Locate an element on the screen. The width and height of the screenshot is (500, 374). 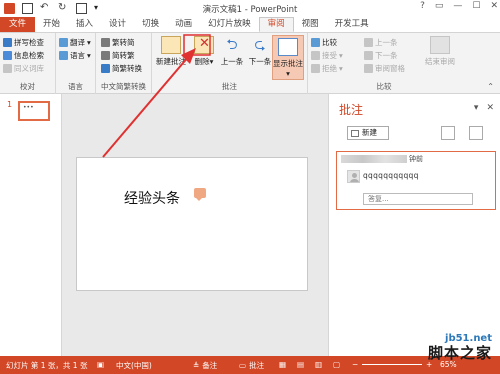
slide-text-box: 经验头条 is located at coordinates (152, 198).